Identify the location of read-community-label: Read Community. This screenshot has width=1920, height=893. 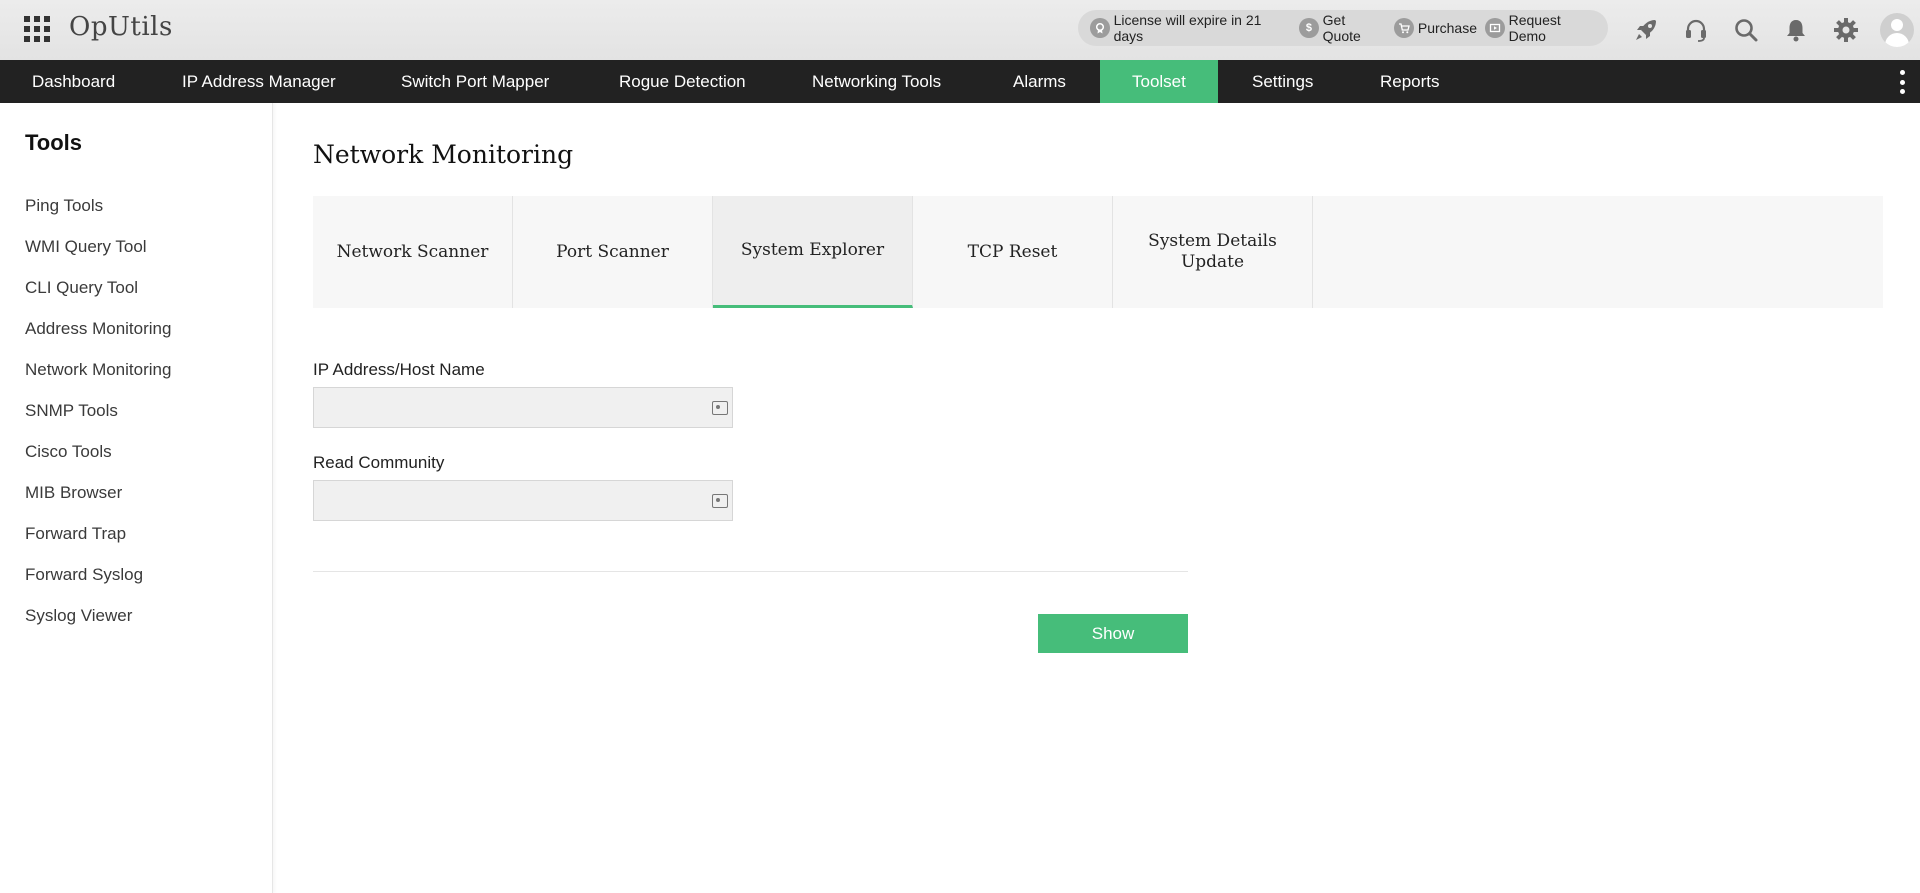
(379, 462).